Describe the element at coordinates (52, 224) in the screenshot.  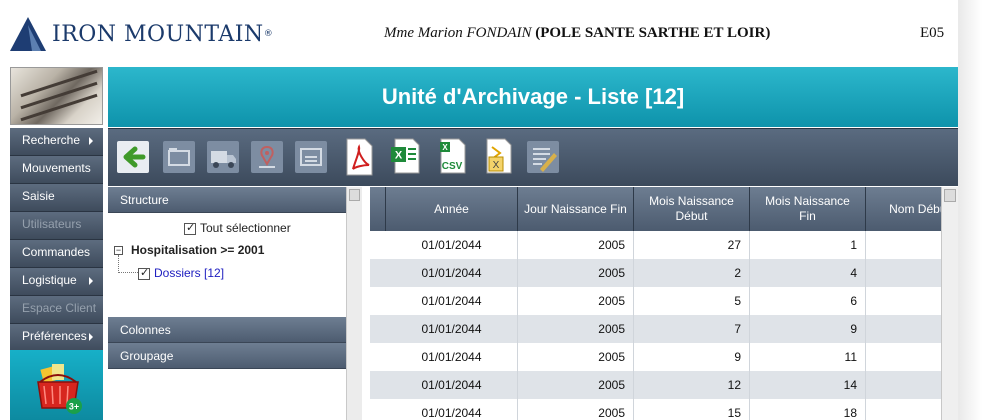
I see `nav-item-label: Utilisateurs` at that location.